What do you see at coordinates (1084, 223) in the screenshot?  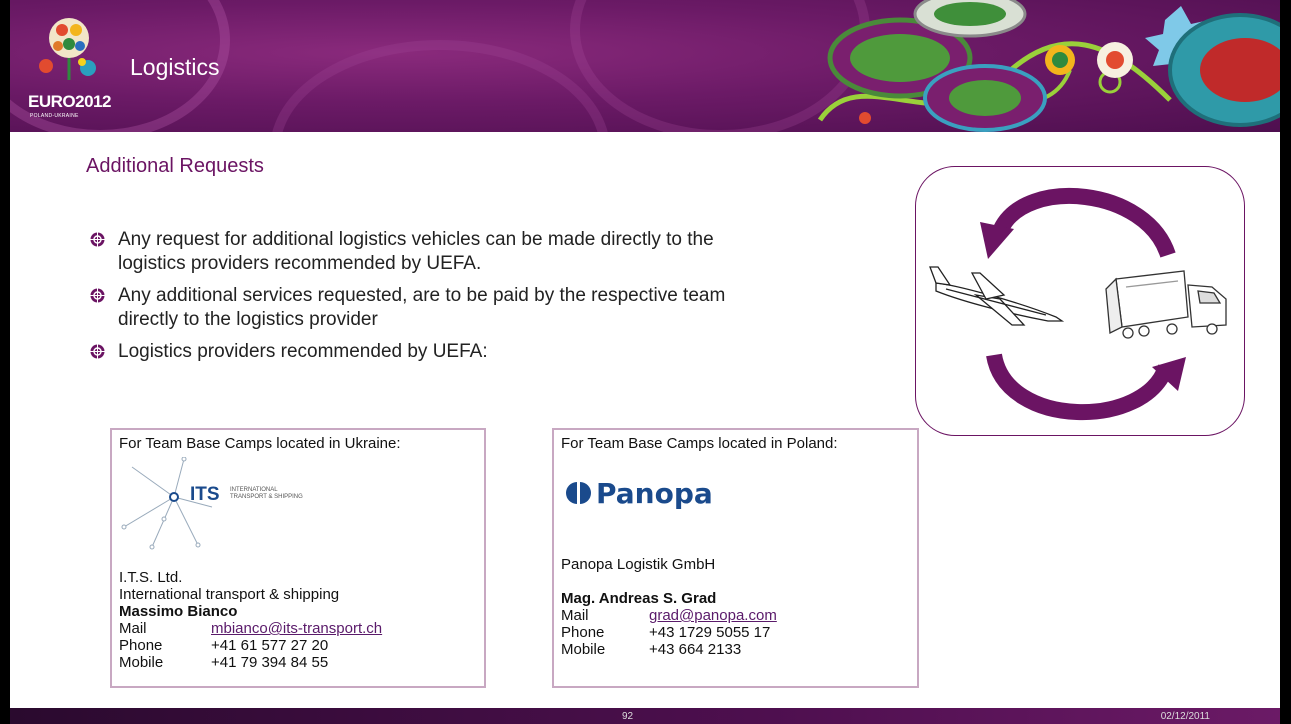 I see `arrow-top-icon` at bounding box center [1084, 223].